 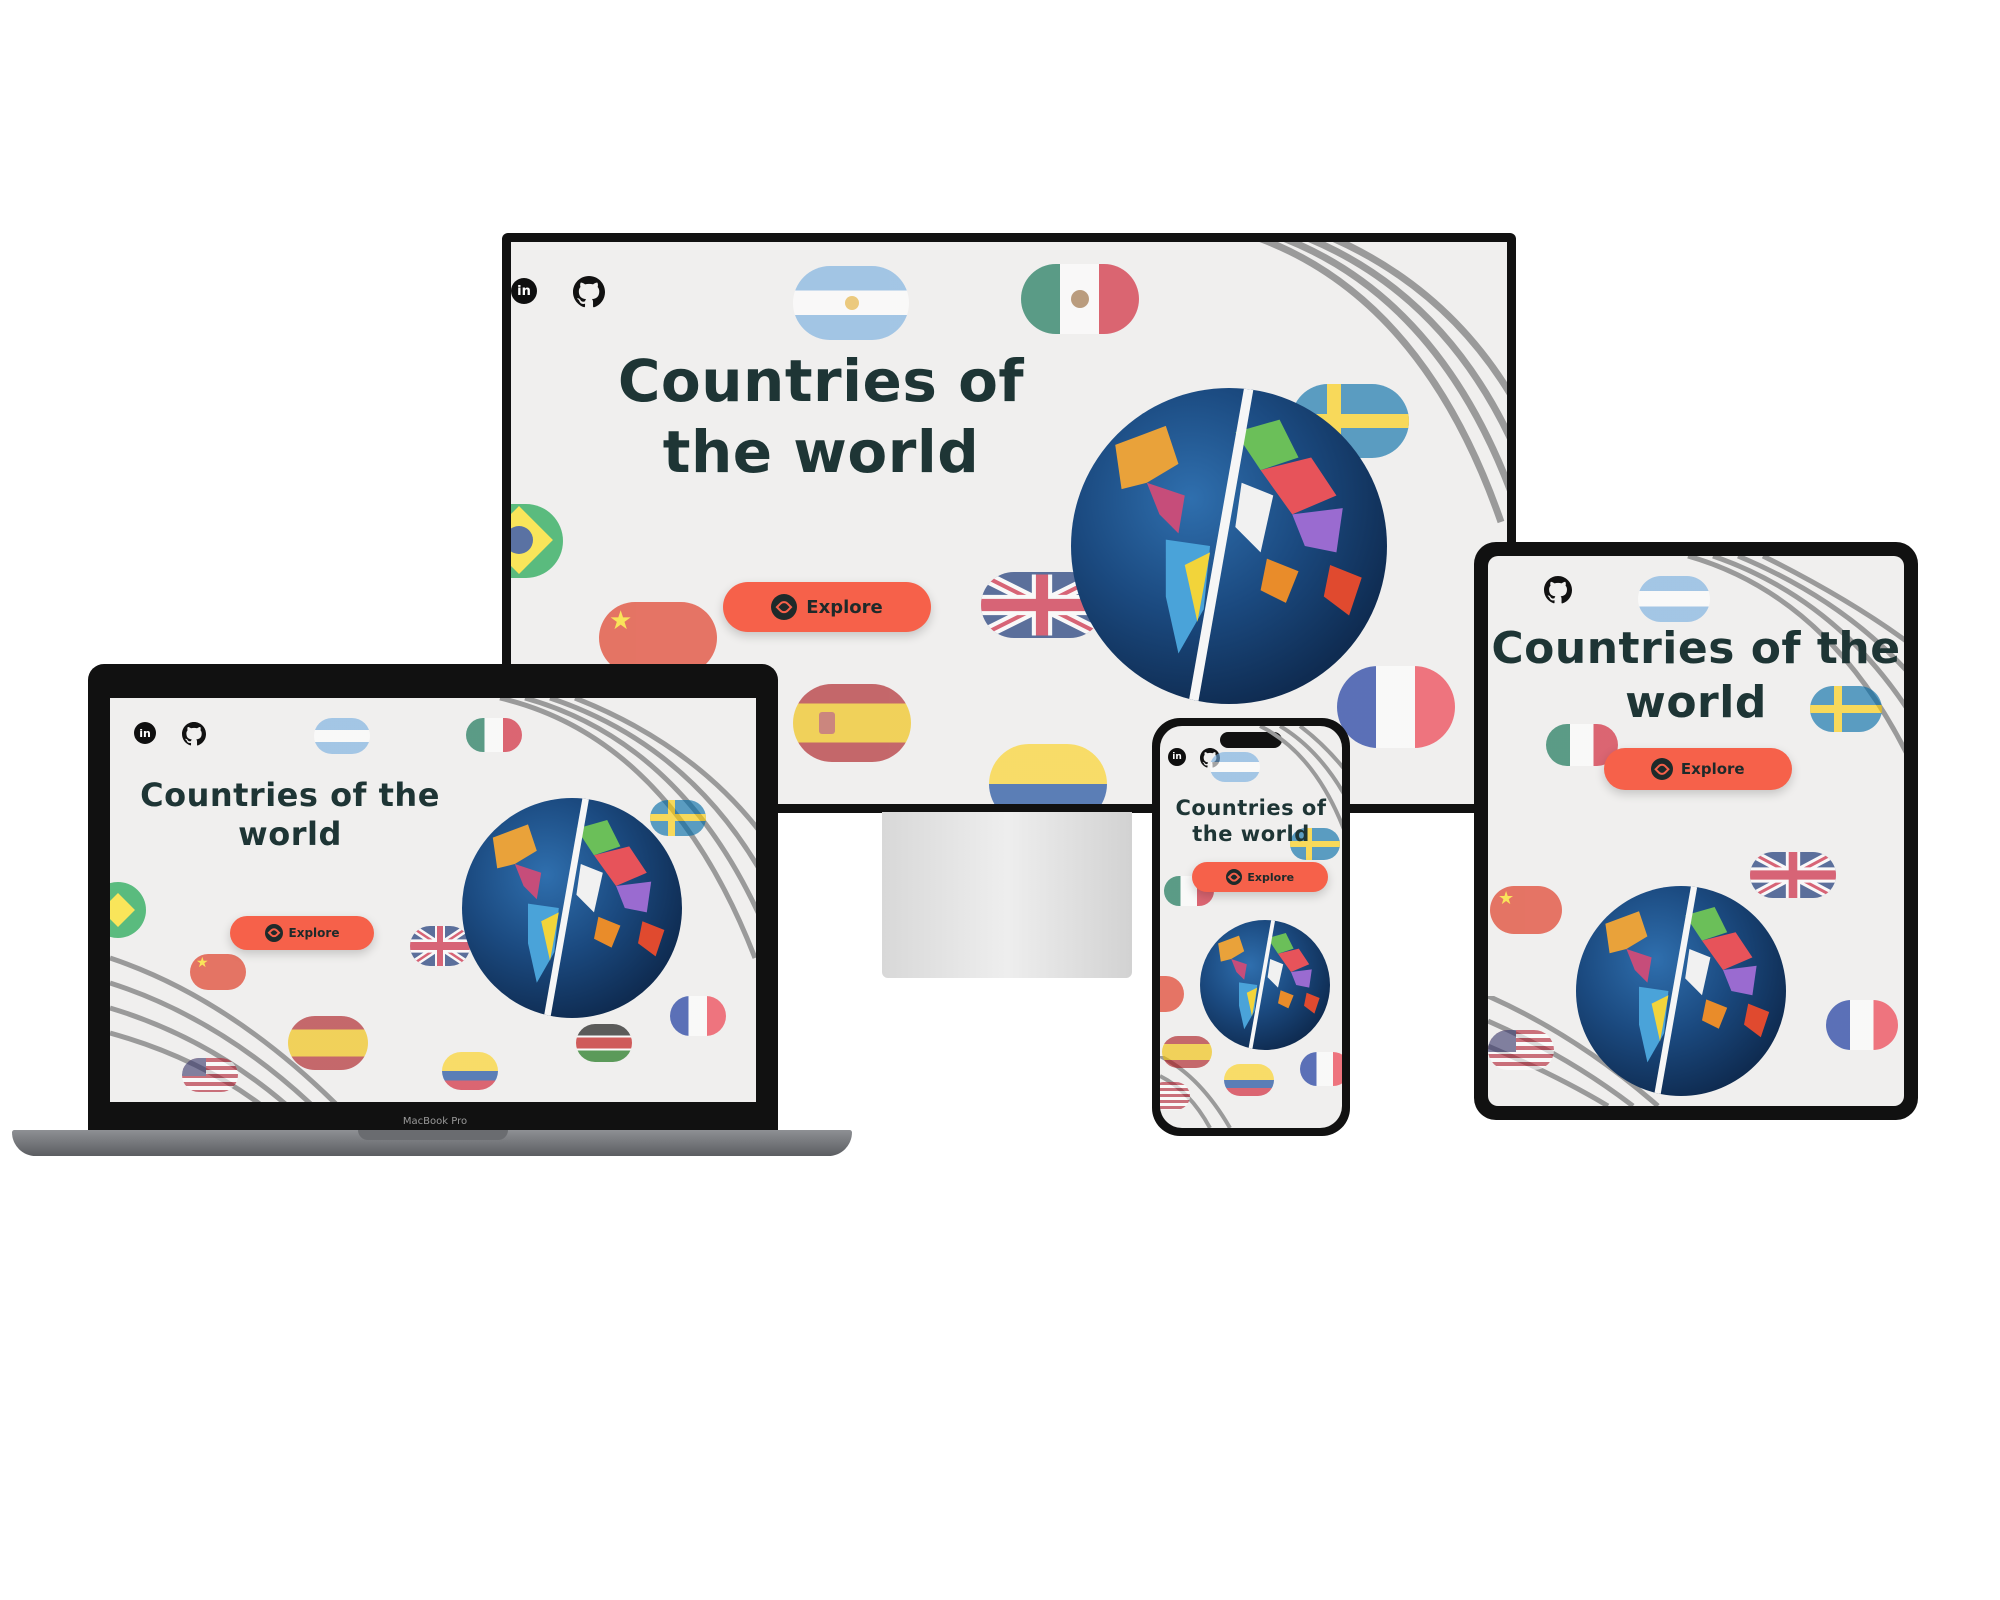 What do you see at coordinates (432, 1143) in the screenshot?
I see `laptop-base` at bounding box center [432, 1143].